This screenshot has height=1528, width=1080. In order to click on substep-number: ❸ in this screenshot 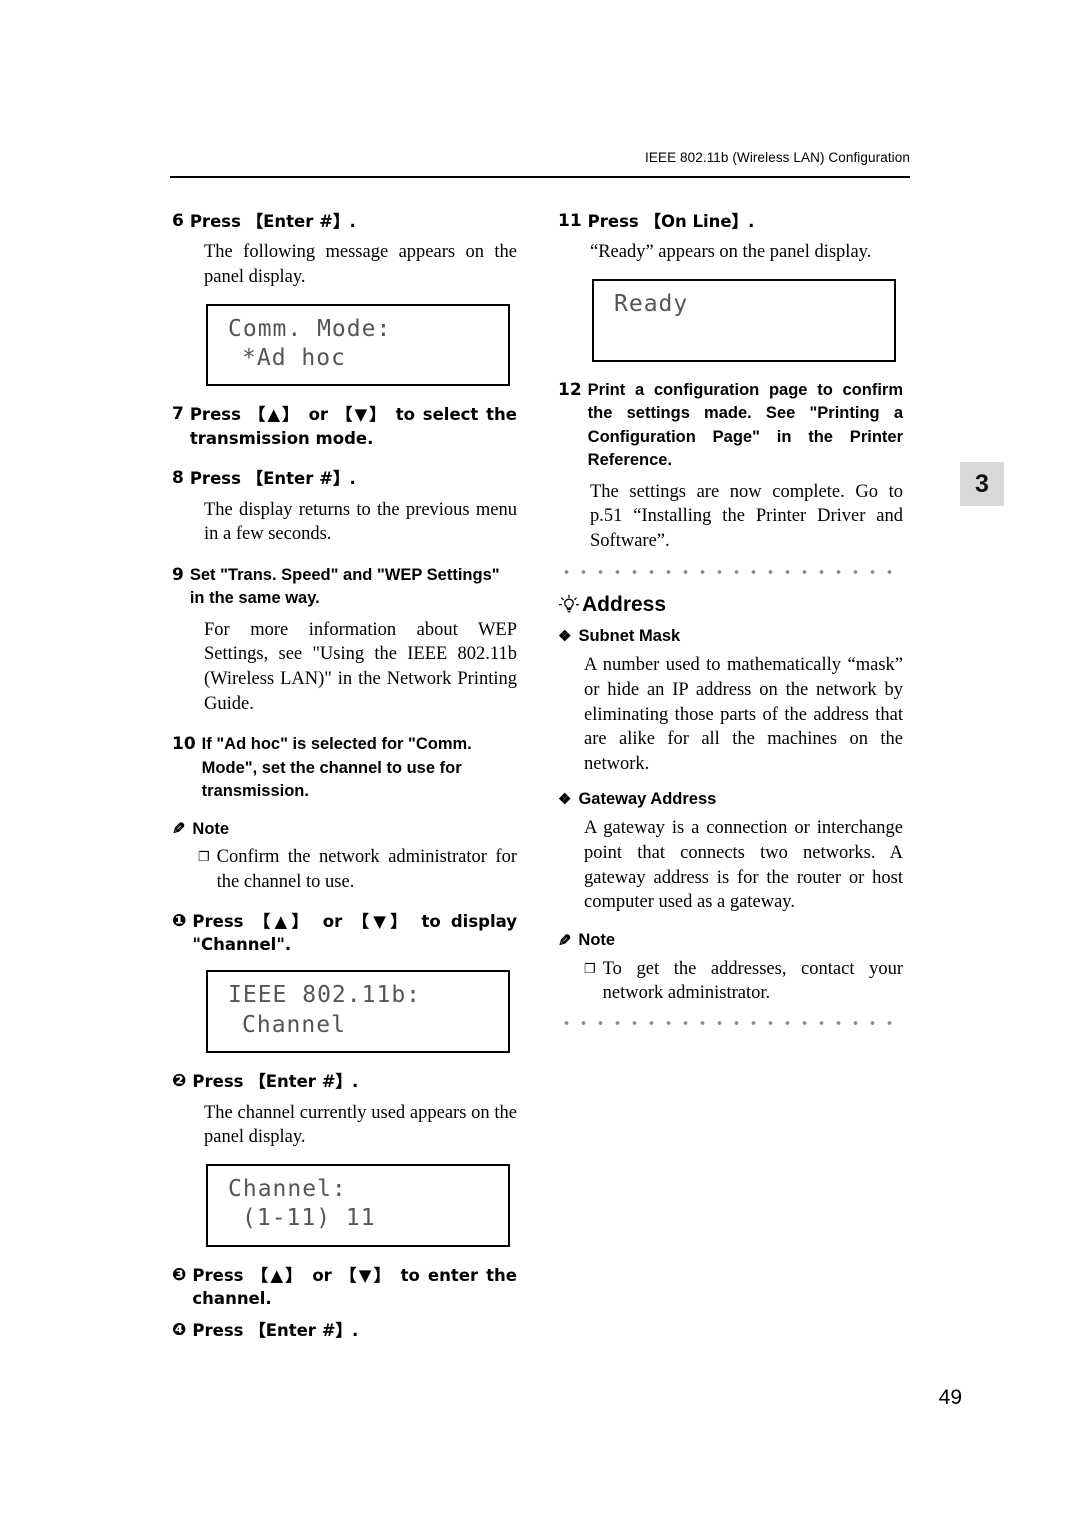, I will do `click(179, 1274)`.